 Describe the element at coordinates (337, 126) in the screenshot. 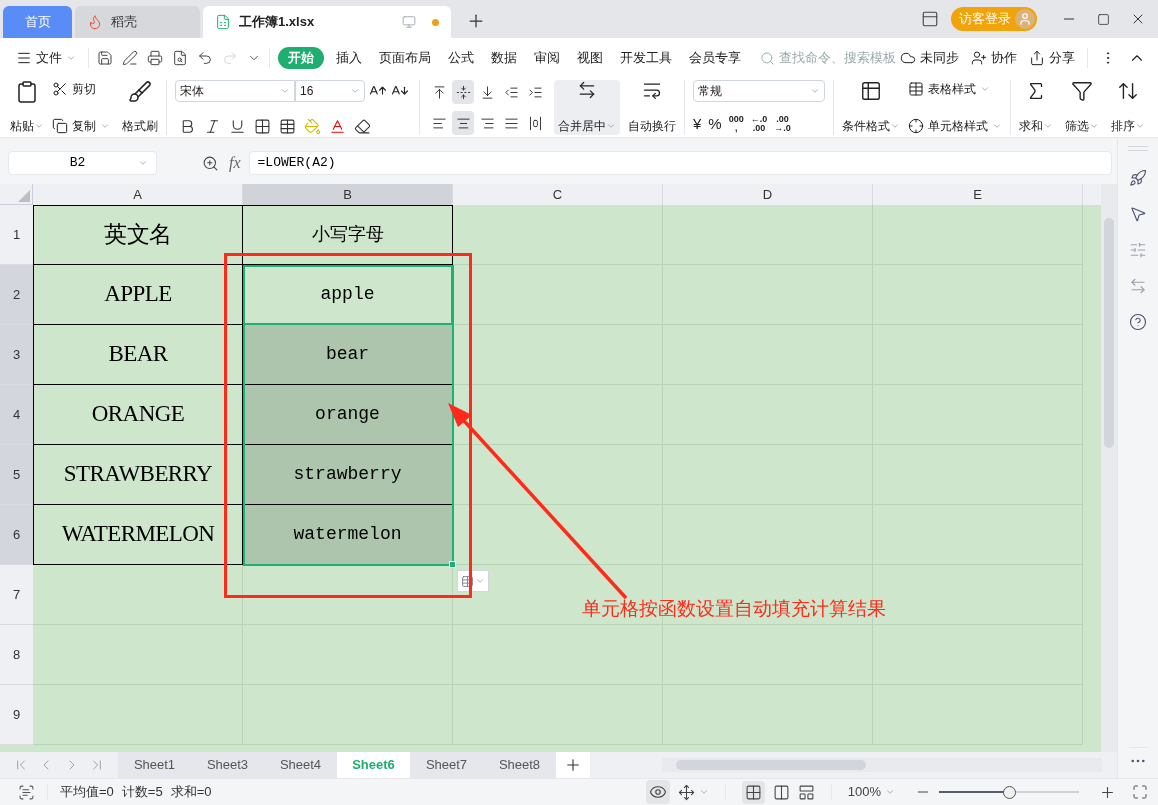

I see `font-color-icon` at that location.